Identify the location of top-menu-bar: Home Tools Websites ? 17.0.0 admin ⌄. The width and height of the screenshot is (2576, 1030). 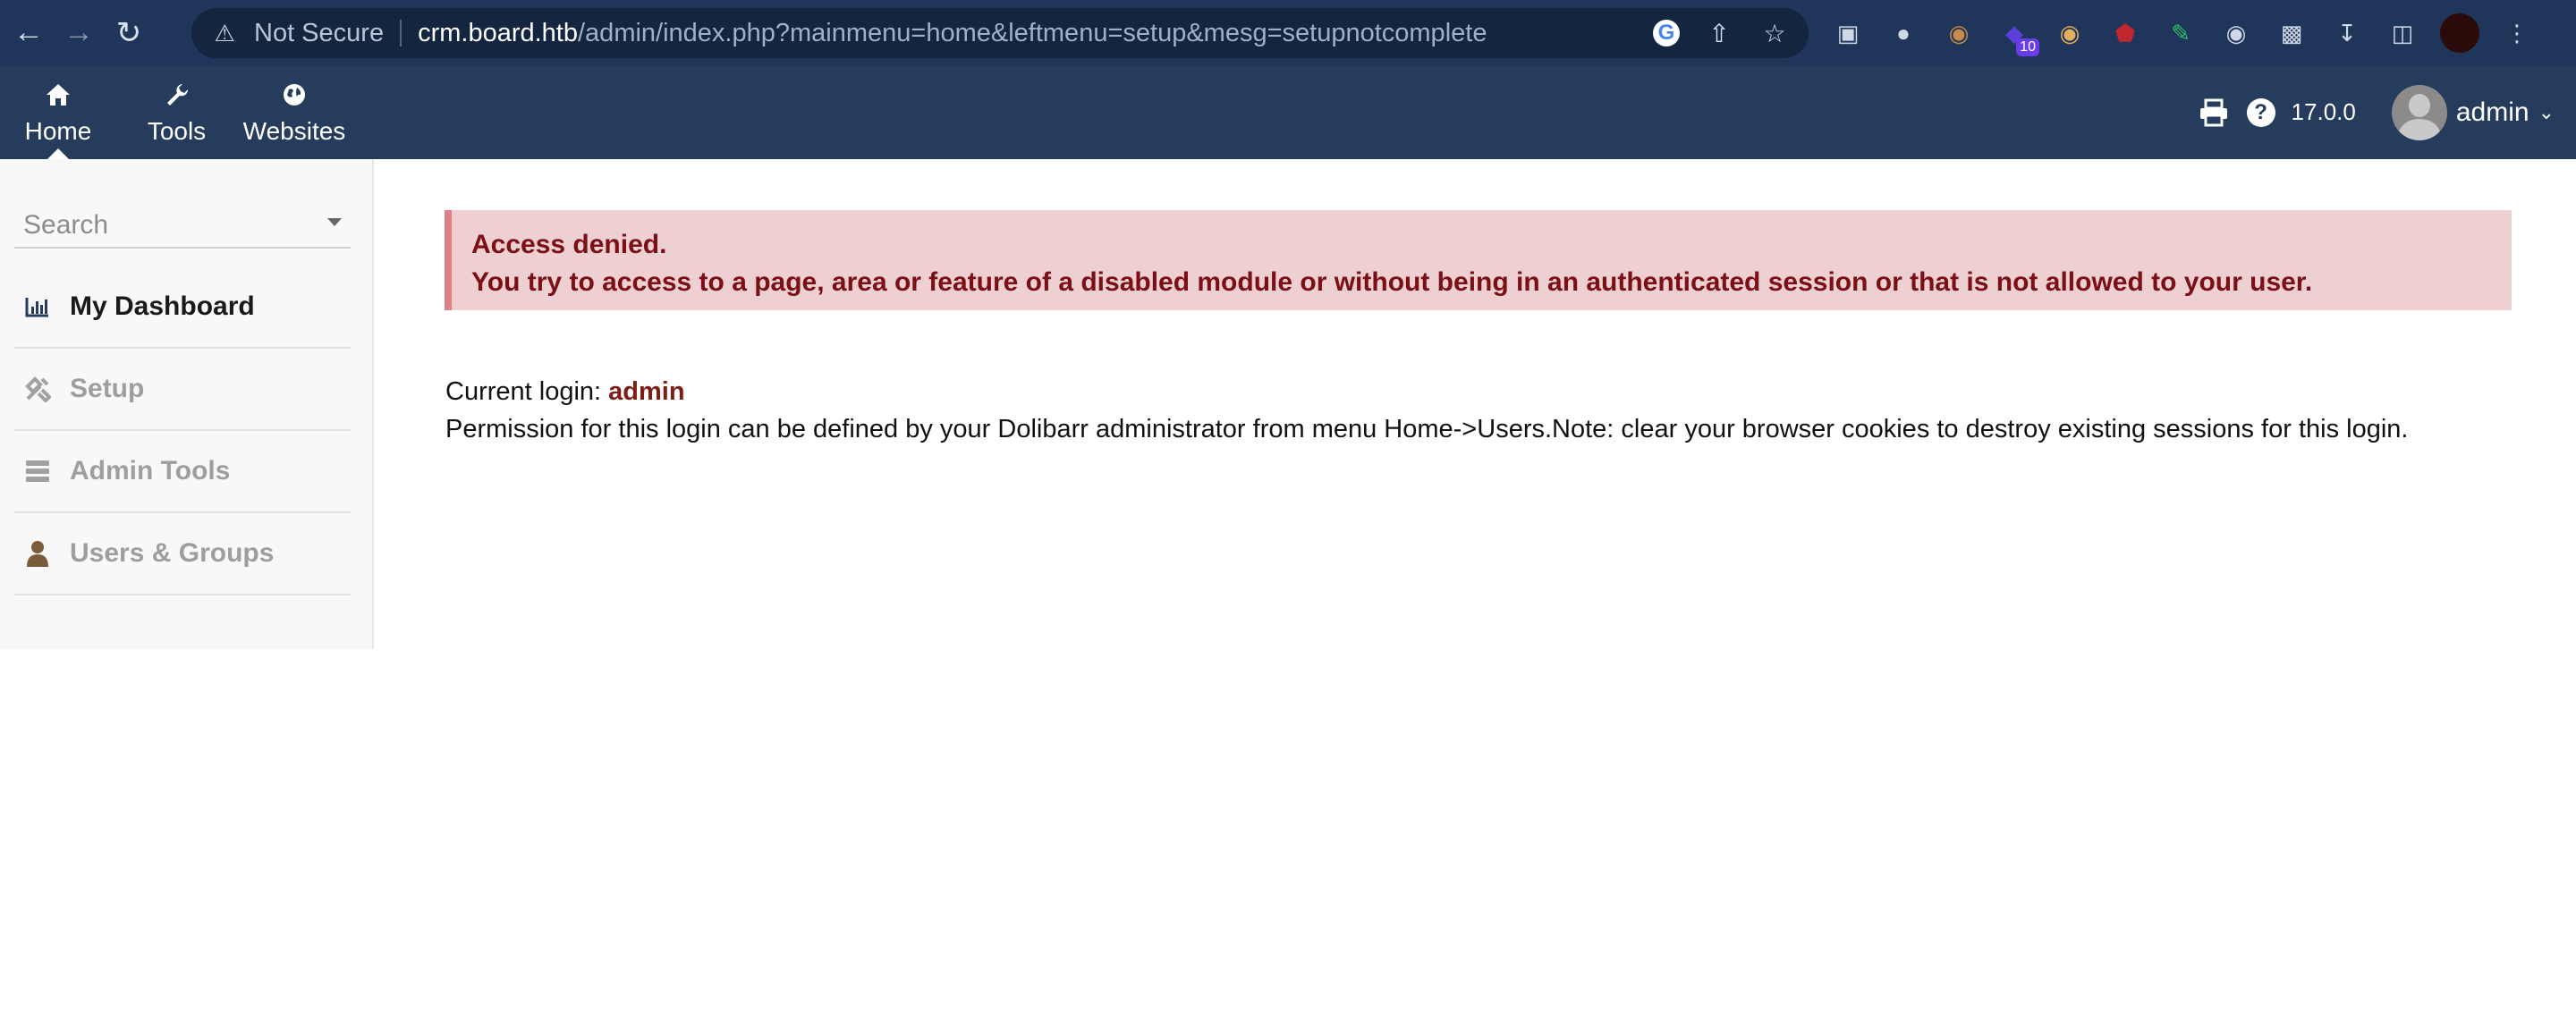
(1288, 112).